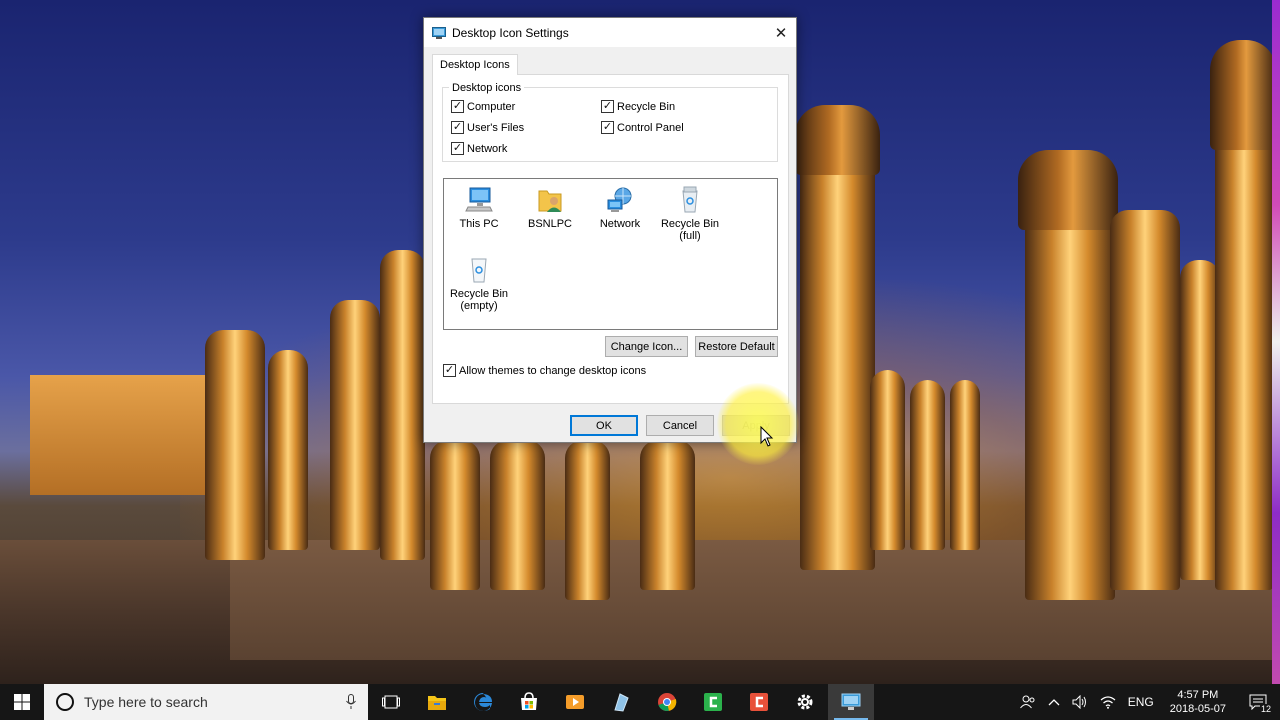 The width and height of the screenshot is (1280, 720). What do you see at coordinates (1198, 702) in the screenshot?
I see `clock: 4:57 PM 2018-05-07` at bounding box center [1198, 702].